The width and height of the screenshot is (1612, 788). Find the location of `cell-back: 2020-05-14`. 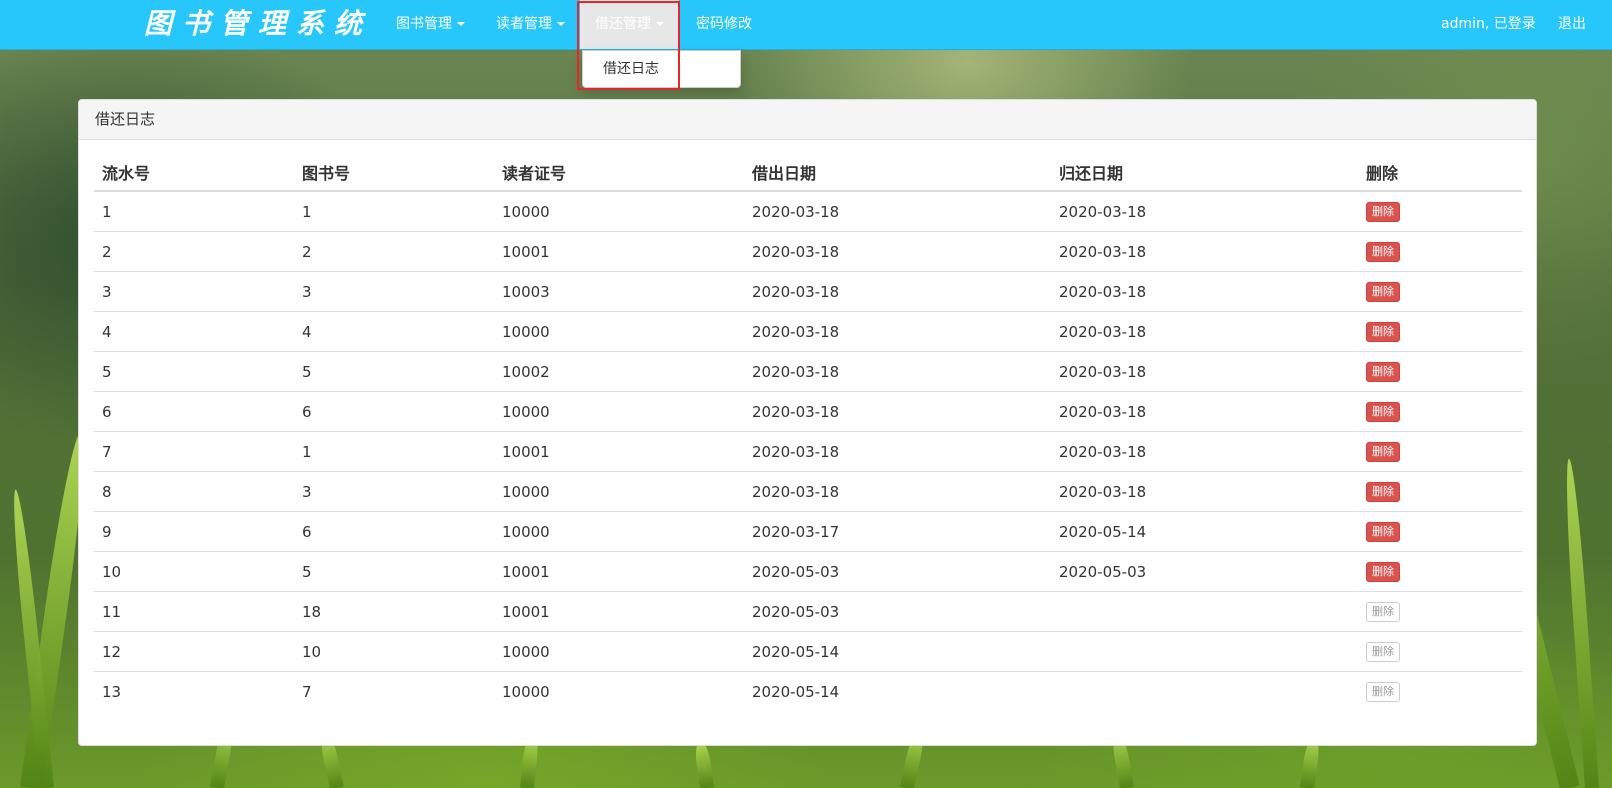

cell-back: 2020-05-14 is located at coordinates (1204, 531).